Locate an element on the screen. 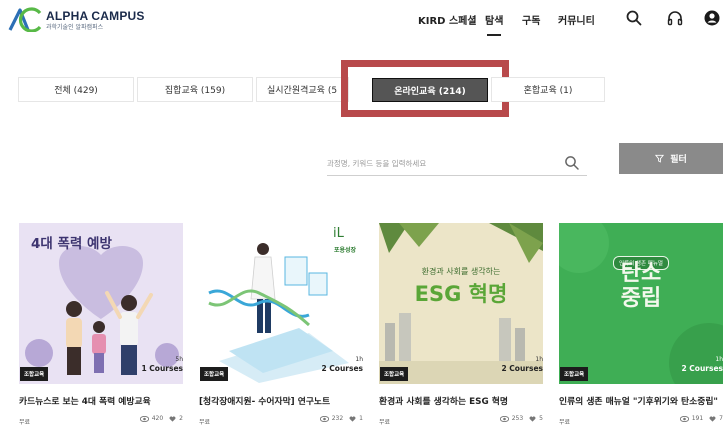  course-title: [청각장애지원- 수어자막] 연구노트 is located at coordinates (284, 400).